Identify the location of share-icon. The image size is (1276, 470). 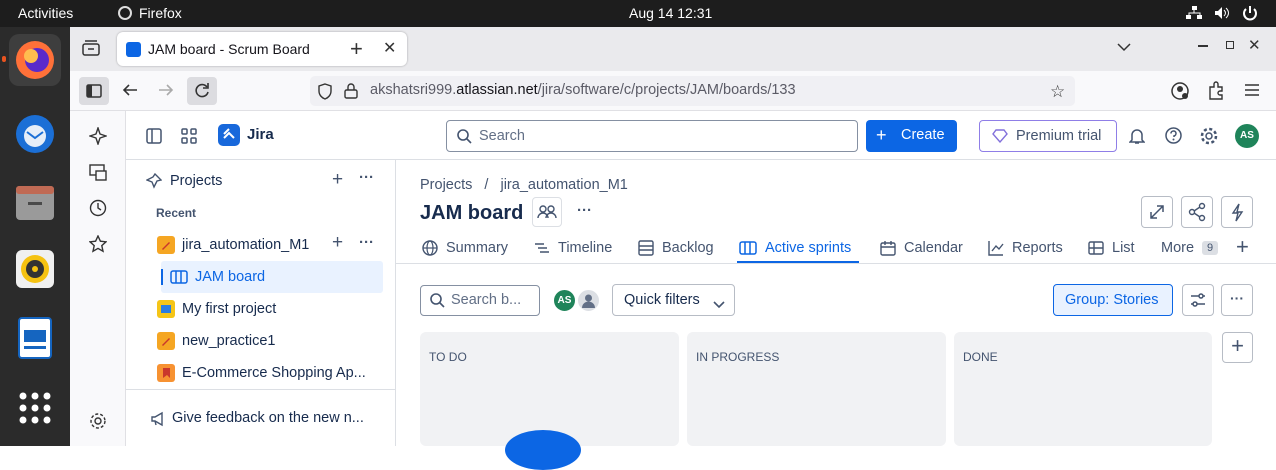
(1197, 212).